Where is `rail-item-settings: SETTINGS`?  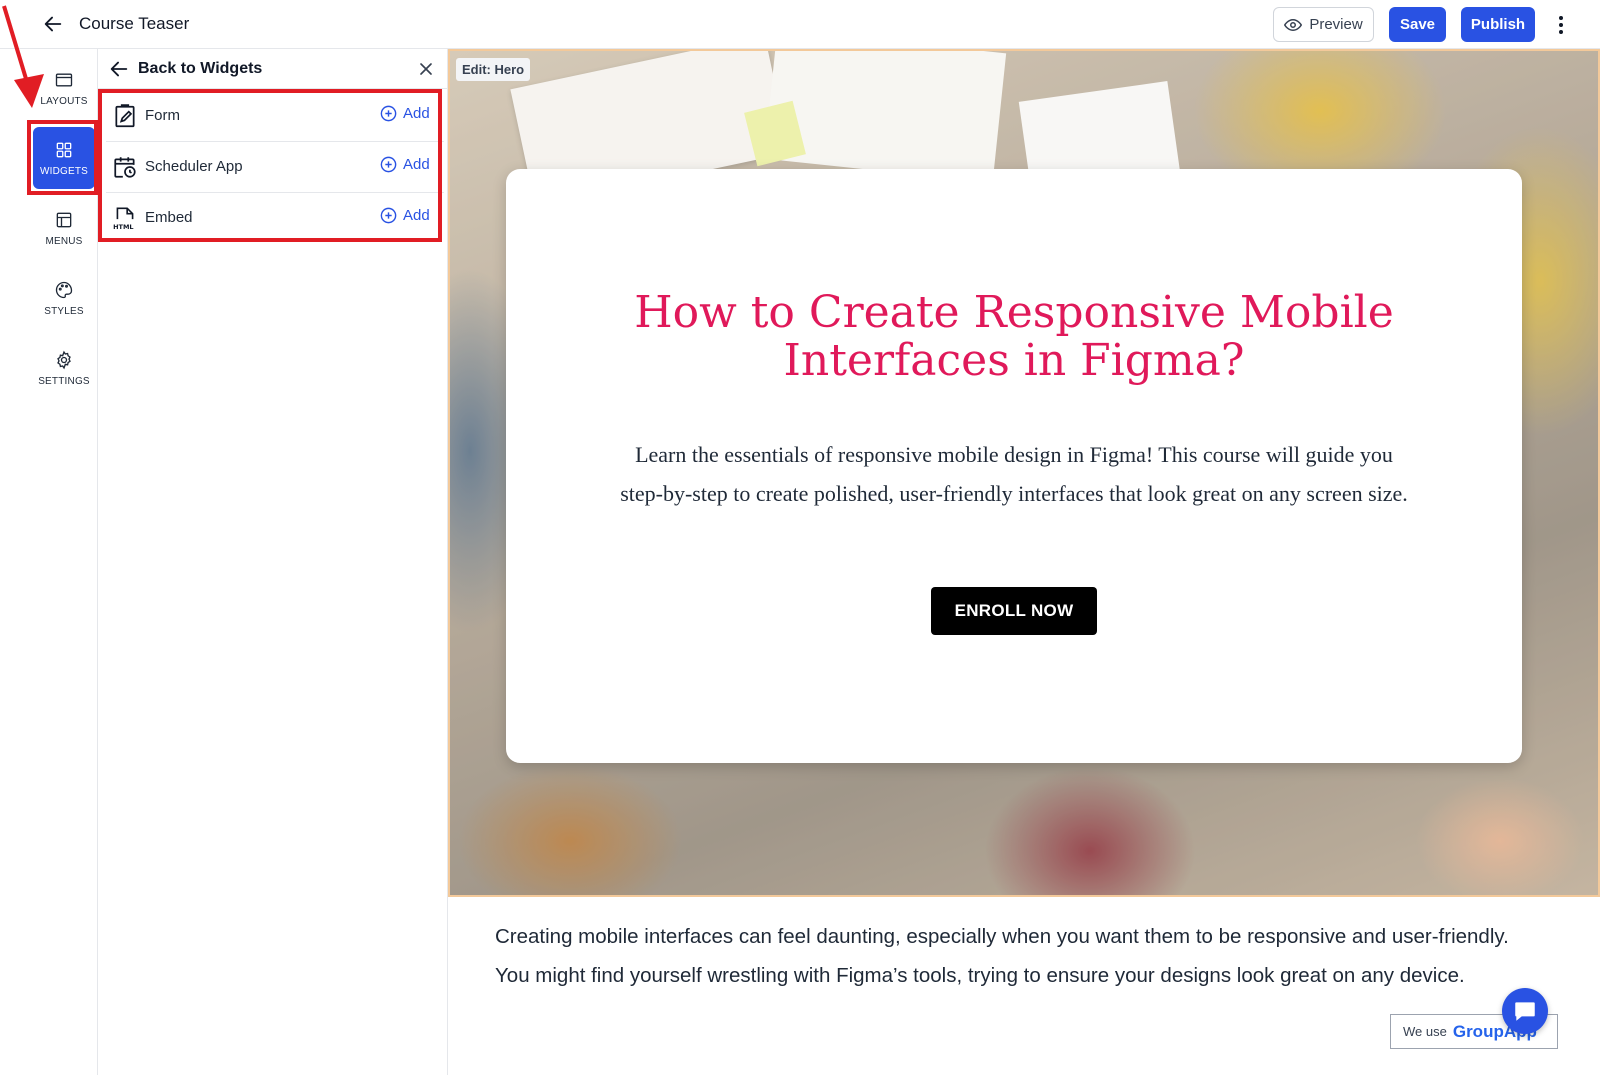 rail-item-settings: SETTINGS is located at coordinates (64, 368).